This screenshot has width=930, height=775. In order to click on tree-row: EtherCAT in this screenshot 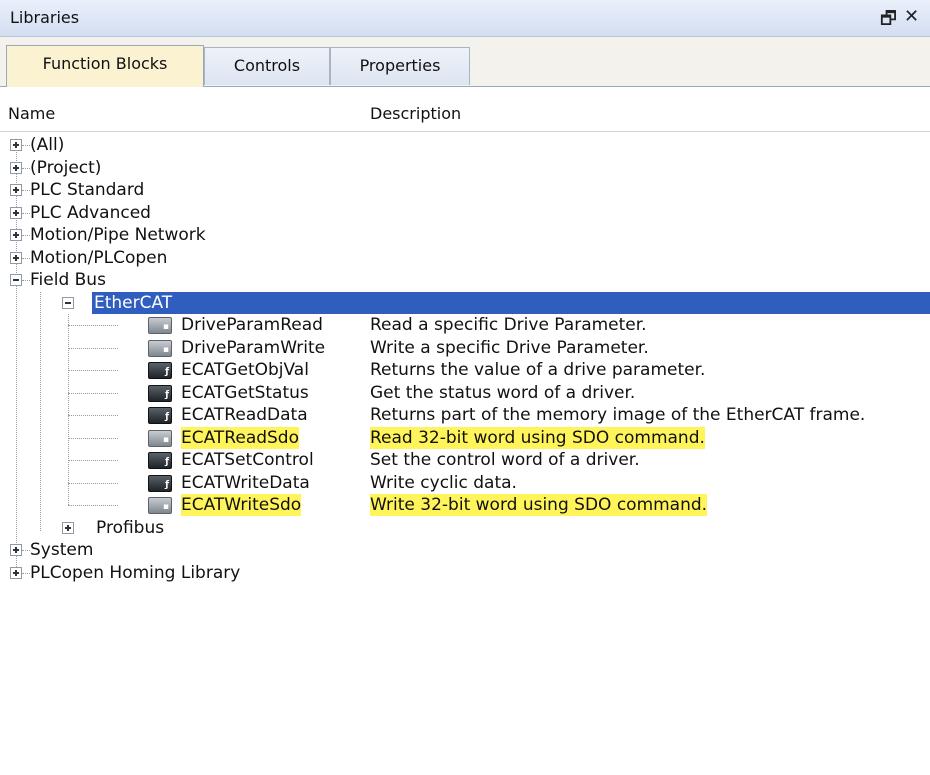, I will do `click(465, 302)`.